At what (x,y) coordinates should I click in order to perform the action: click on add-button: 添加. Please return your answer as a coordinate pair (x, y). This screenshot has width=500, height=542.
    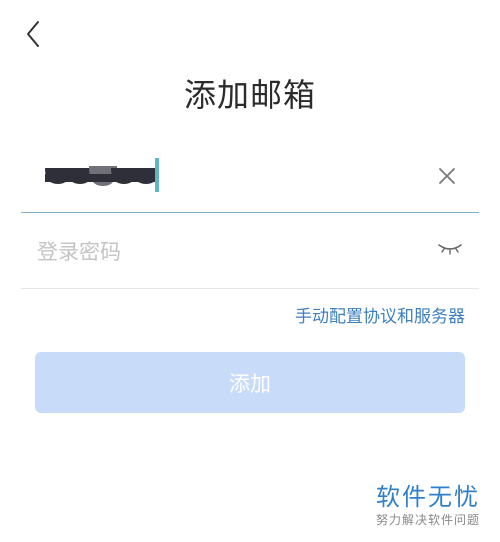
    Looking at the image, I should click on (250, 382).